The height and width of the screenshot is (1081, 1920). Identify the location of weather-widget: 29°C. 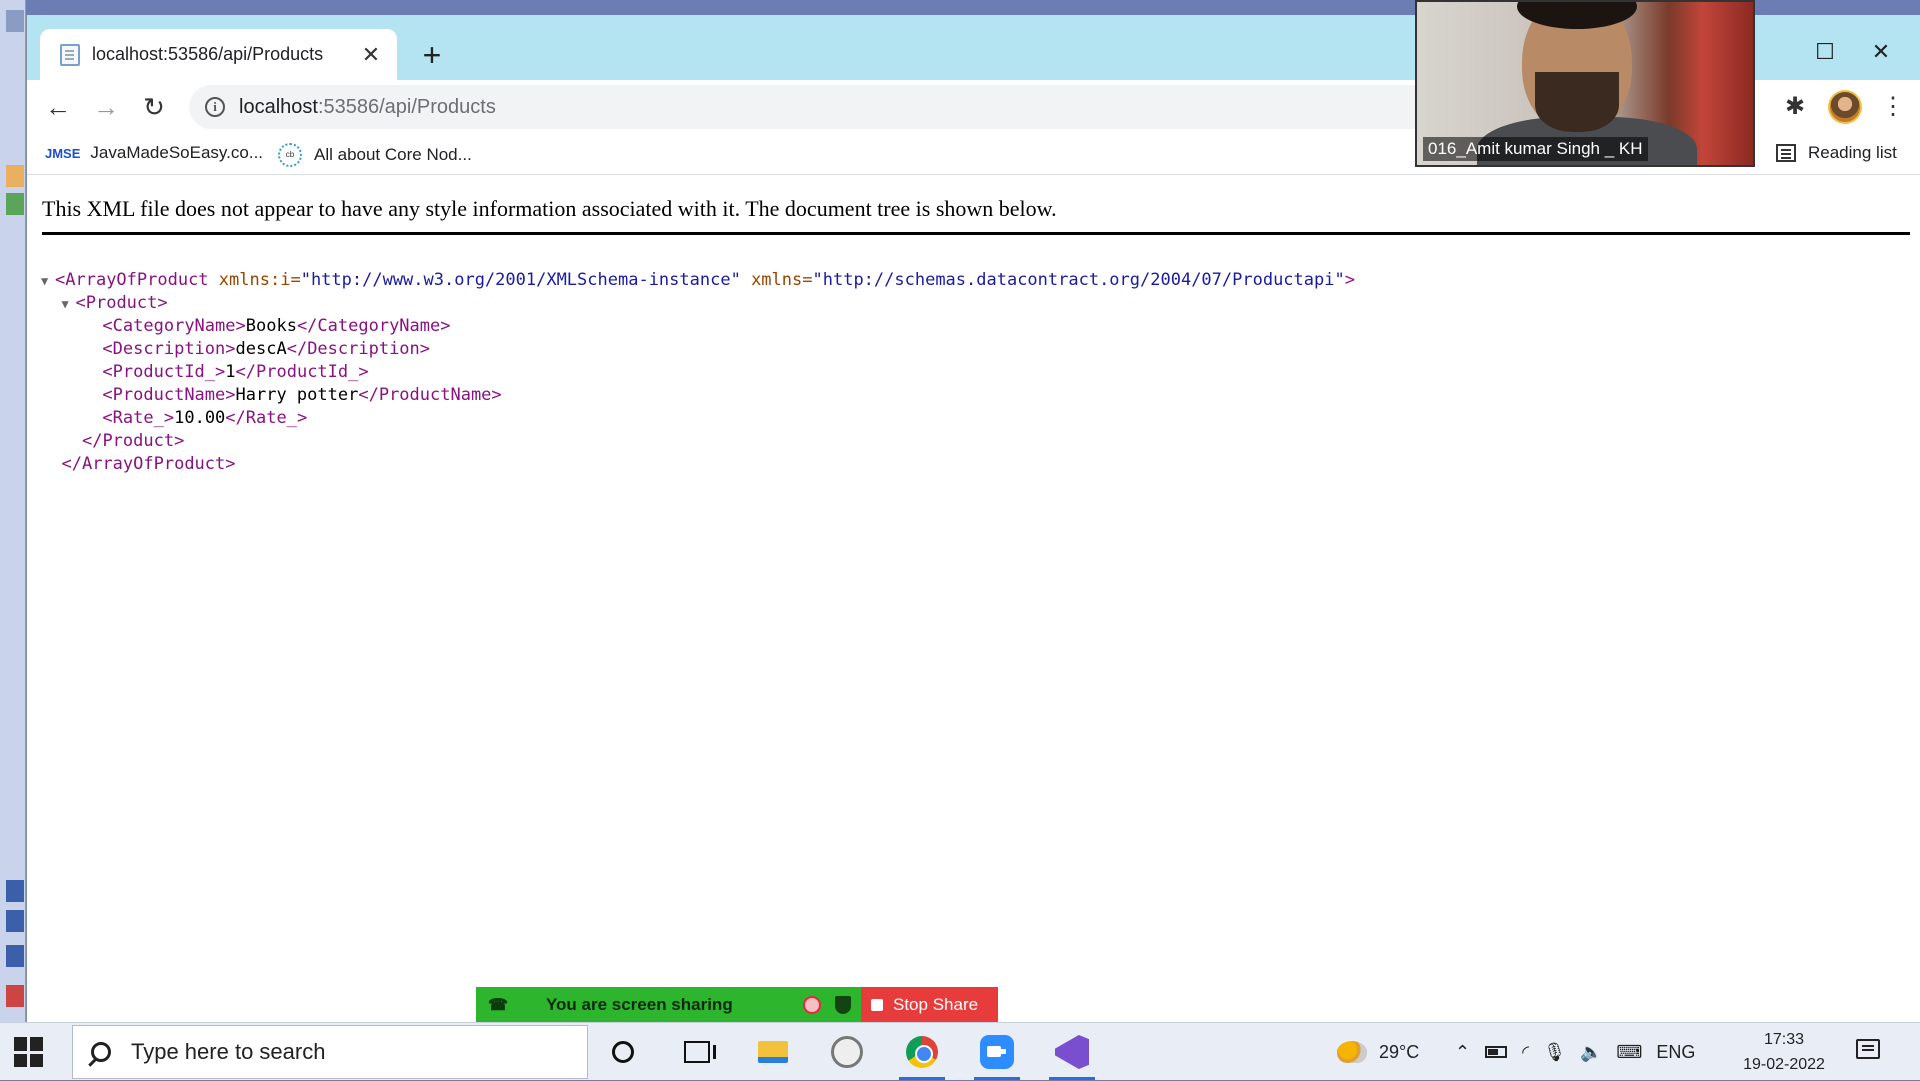
(1378, 1052).